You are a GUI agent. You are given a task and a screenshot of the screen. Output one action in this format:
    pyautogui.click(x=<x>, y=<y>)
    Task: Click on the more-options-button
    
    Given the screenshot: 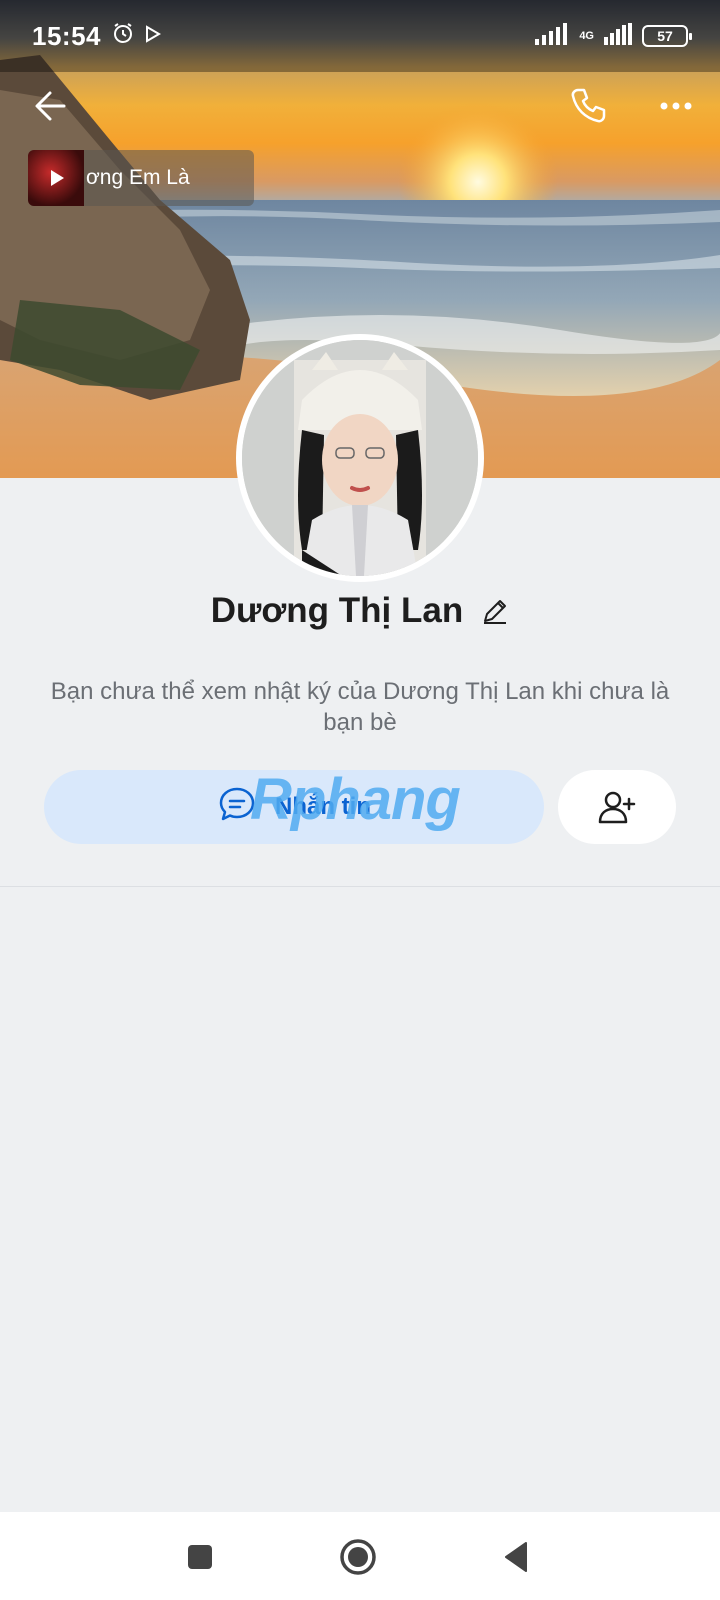 What is the action you would take?
    pyautogui.click(x=676, y=106)
    